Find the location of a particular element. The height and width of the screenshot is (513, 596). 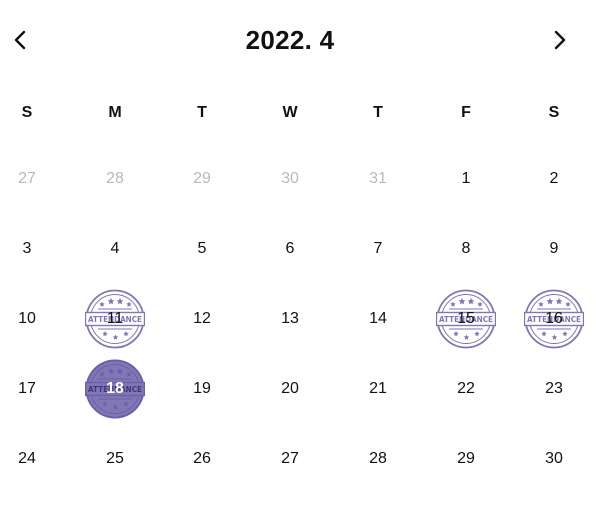

day-number: 16 is located at coordinates (554, 318).